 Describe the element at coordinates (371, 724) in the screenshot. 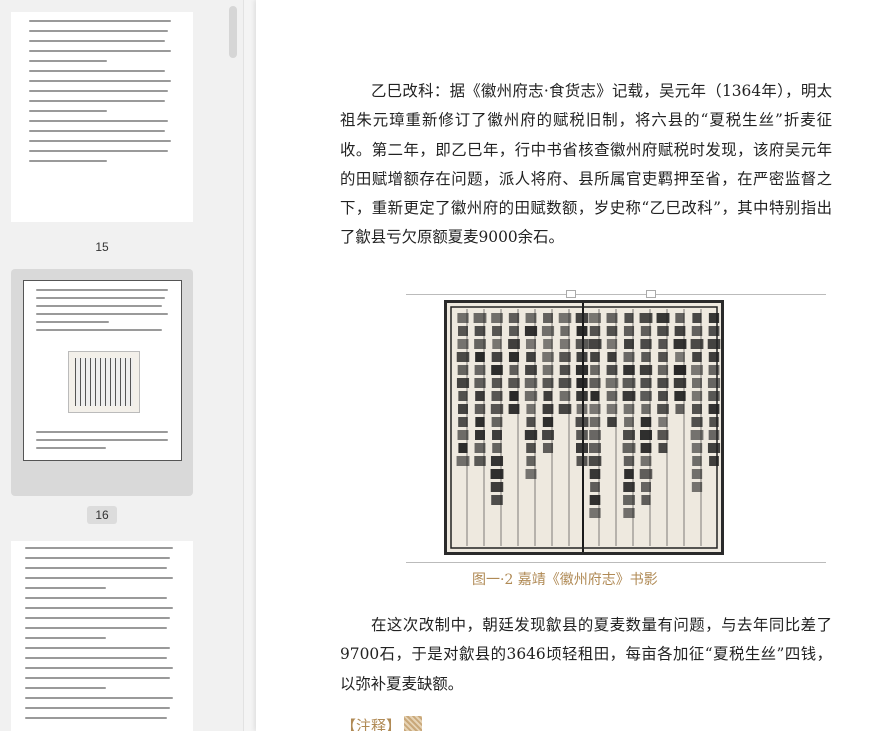

I see `note-heading: 【注释】` at that location.